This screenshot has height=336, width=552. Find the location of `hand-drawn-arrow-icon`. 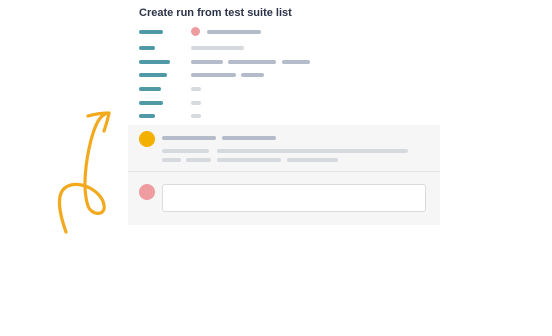

hand-drawn-arrow-icon is located at coordinates (84, 172).